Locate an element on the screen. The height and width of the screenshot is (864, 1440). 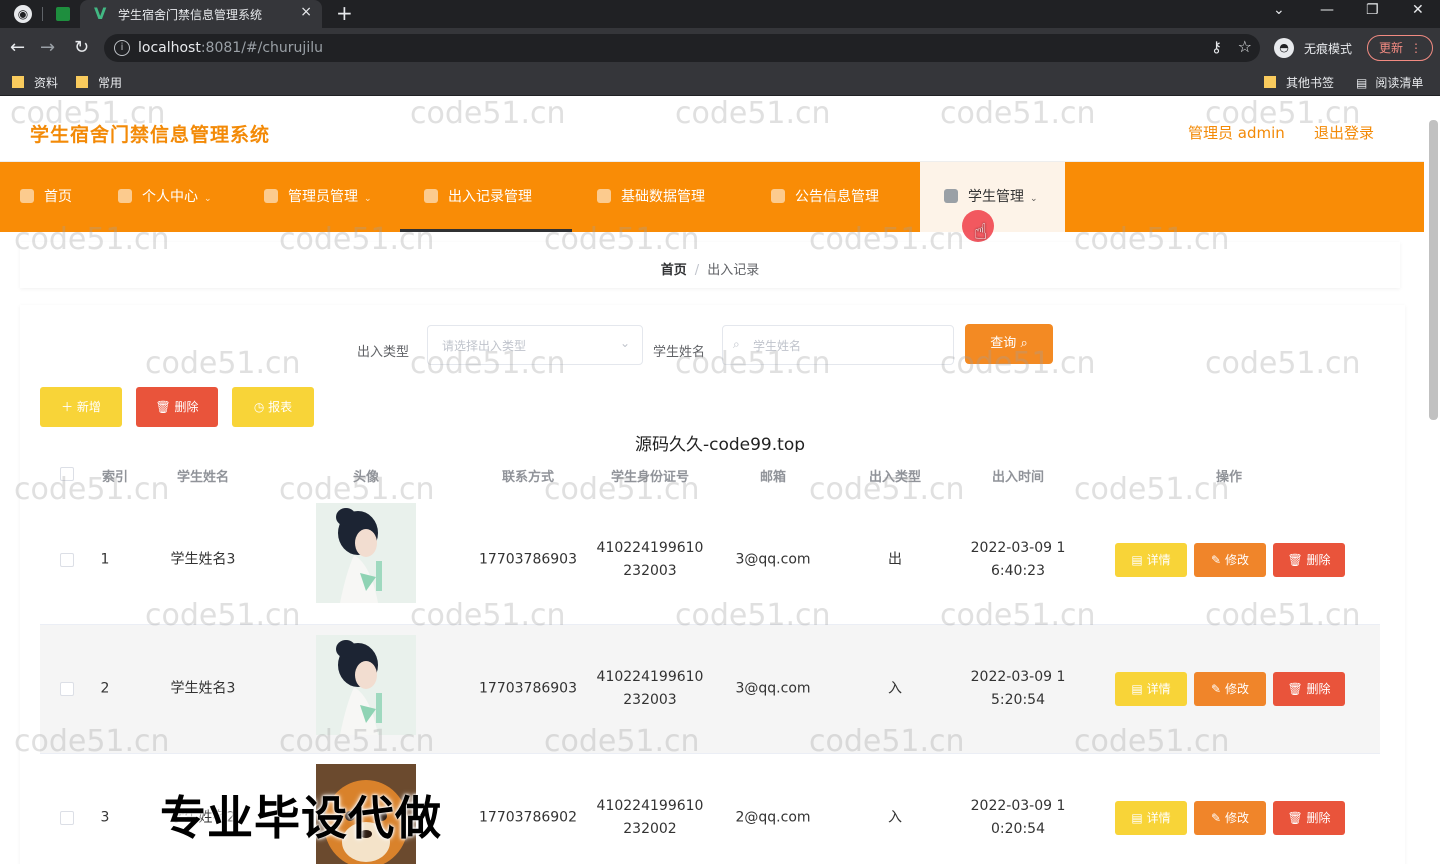
name-search-input: ⌕ 学生姓名 is located at coordinates (838, 345).